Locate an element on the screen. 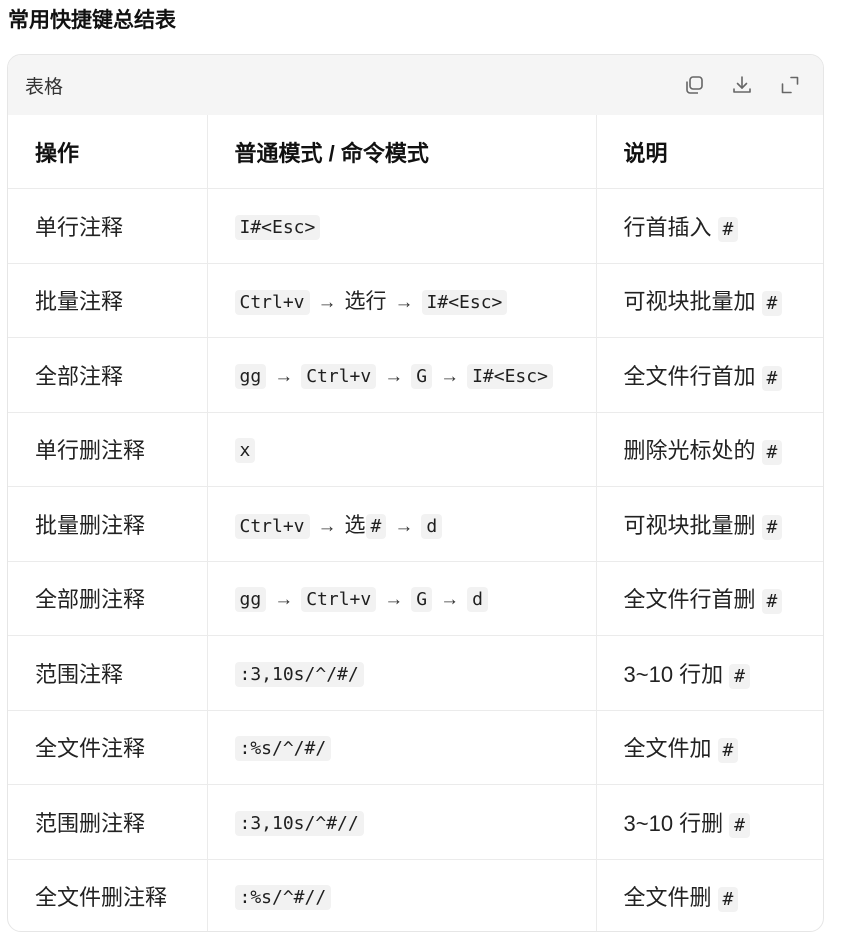 This screenshot has height=934, width=842. table-row: 范围注释:3,10s/^/#/ 3~10 行加 # is located at coordinates (415, 673).